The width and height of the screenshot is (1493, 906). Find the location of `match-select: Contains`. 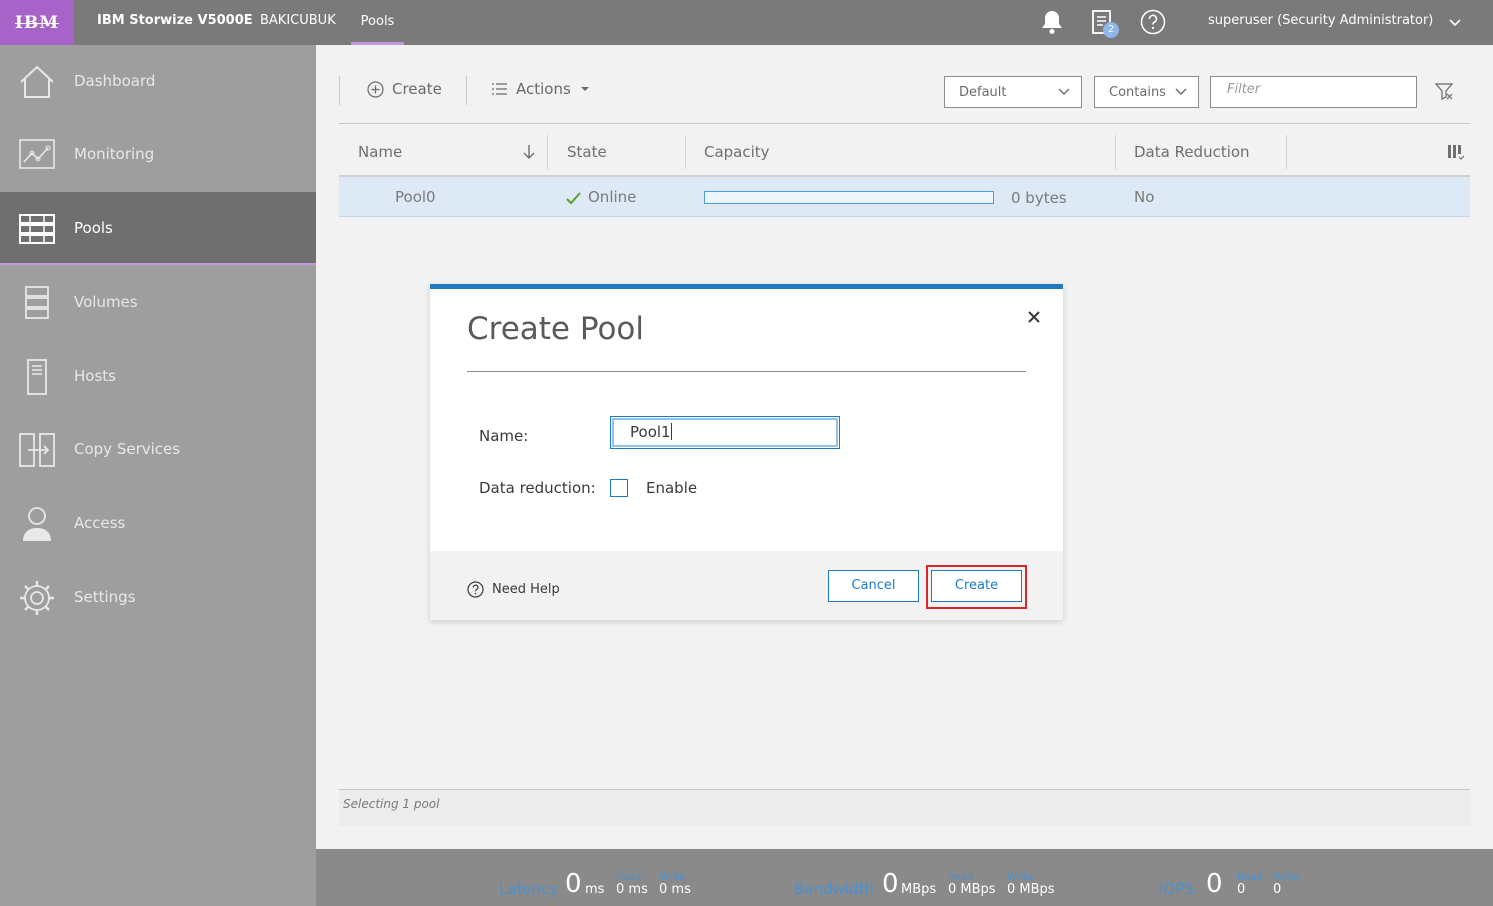

match-select: Contains is located at coordinates (1146, 92).